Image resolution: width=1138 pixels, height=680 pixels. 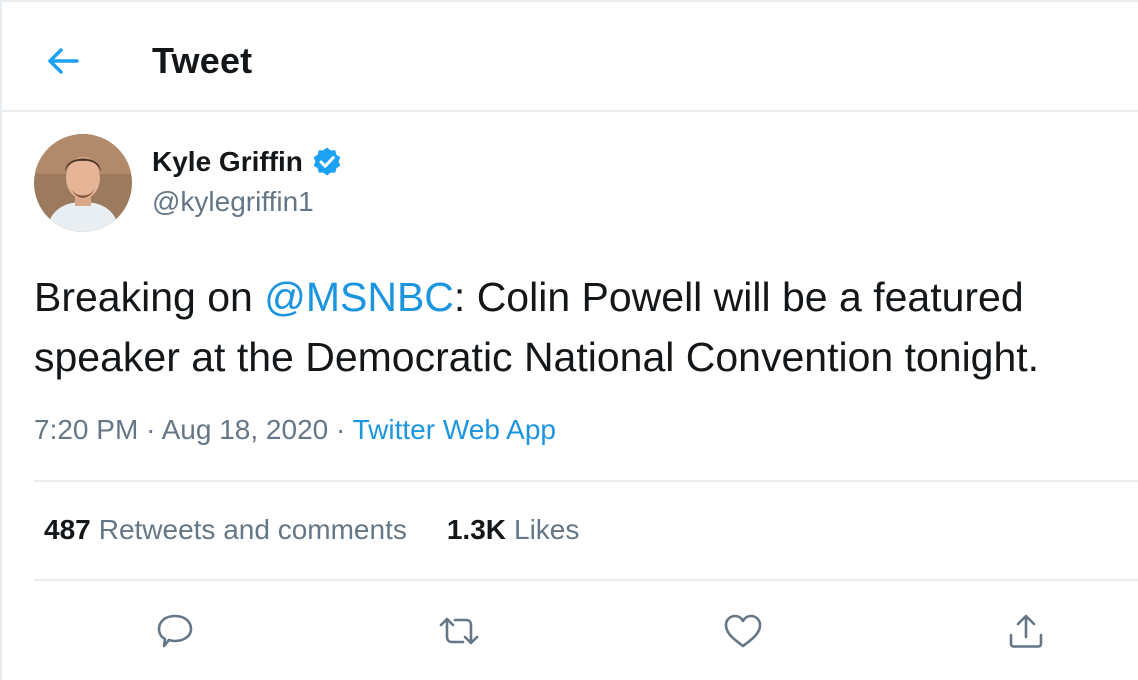 What do you see at coordinates (252, 529) in the screenshot?
I see `retweets-label: Retweets and comments` at bounding box center [252, 529].